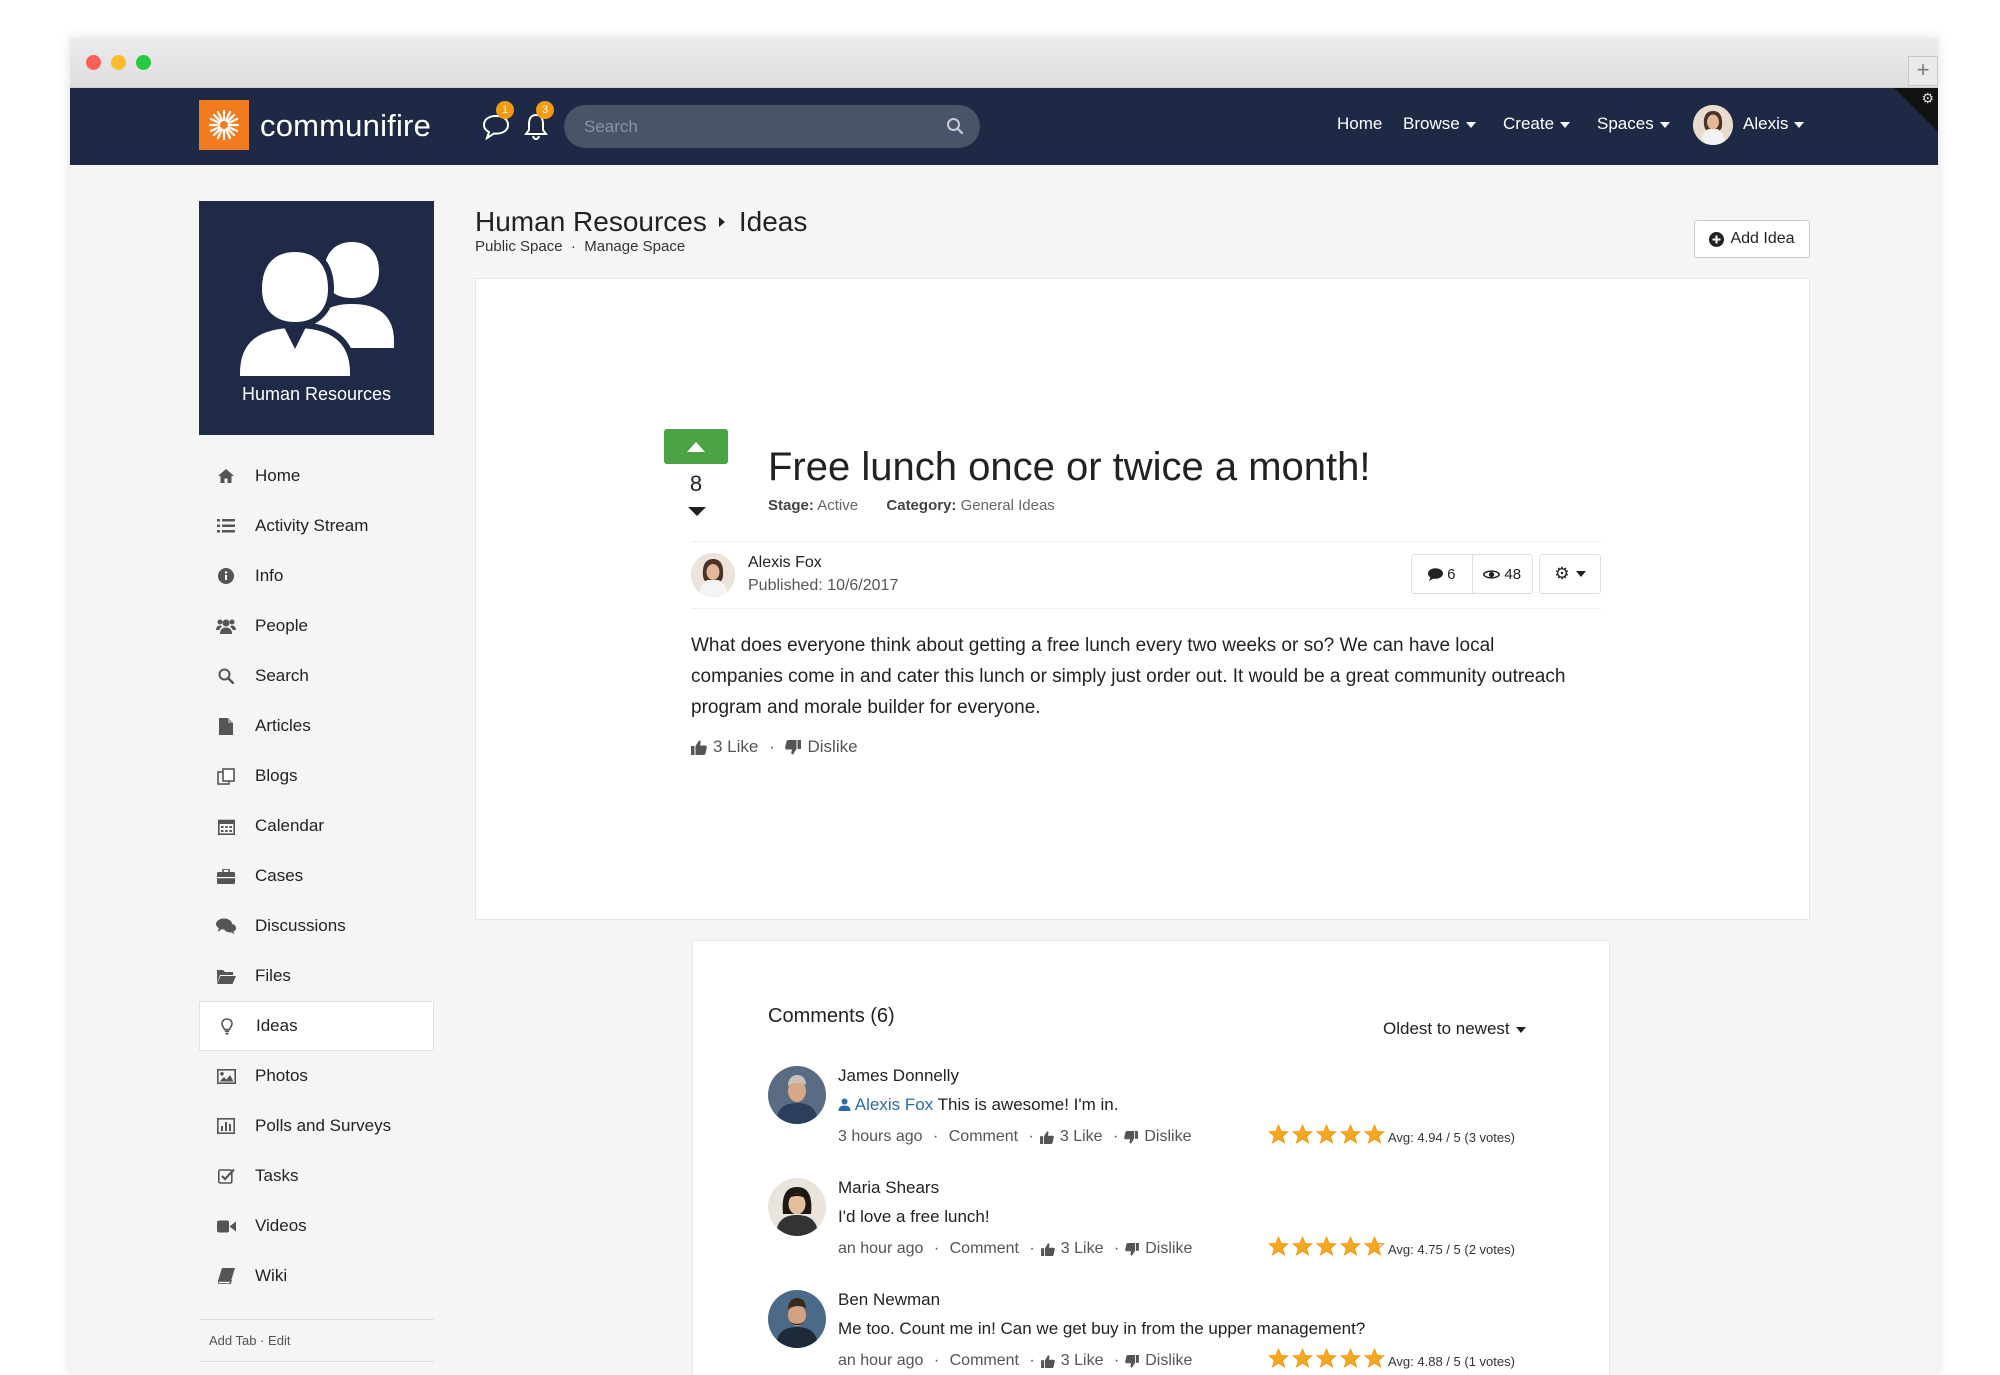 This screenshot has height=1375, width=2000. Describe the element at coordinates (894, 1104) in the screenshot. I see `mention-link: Alexis Fox` at that location.